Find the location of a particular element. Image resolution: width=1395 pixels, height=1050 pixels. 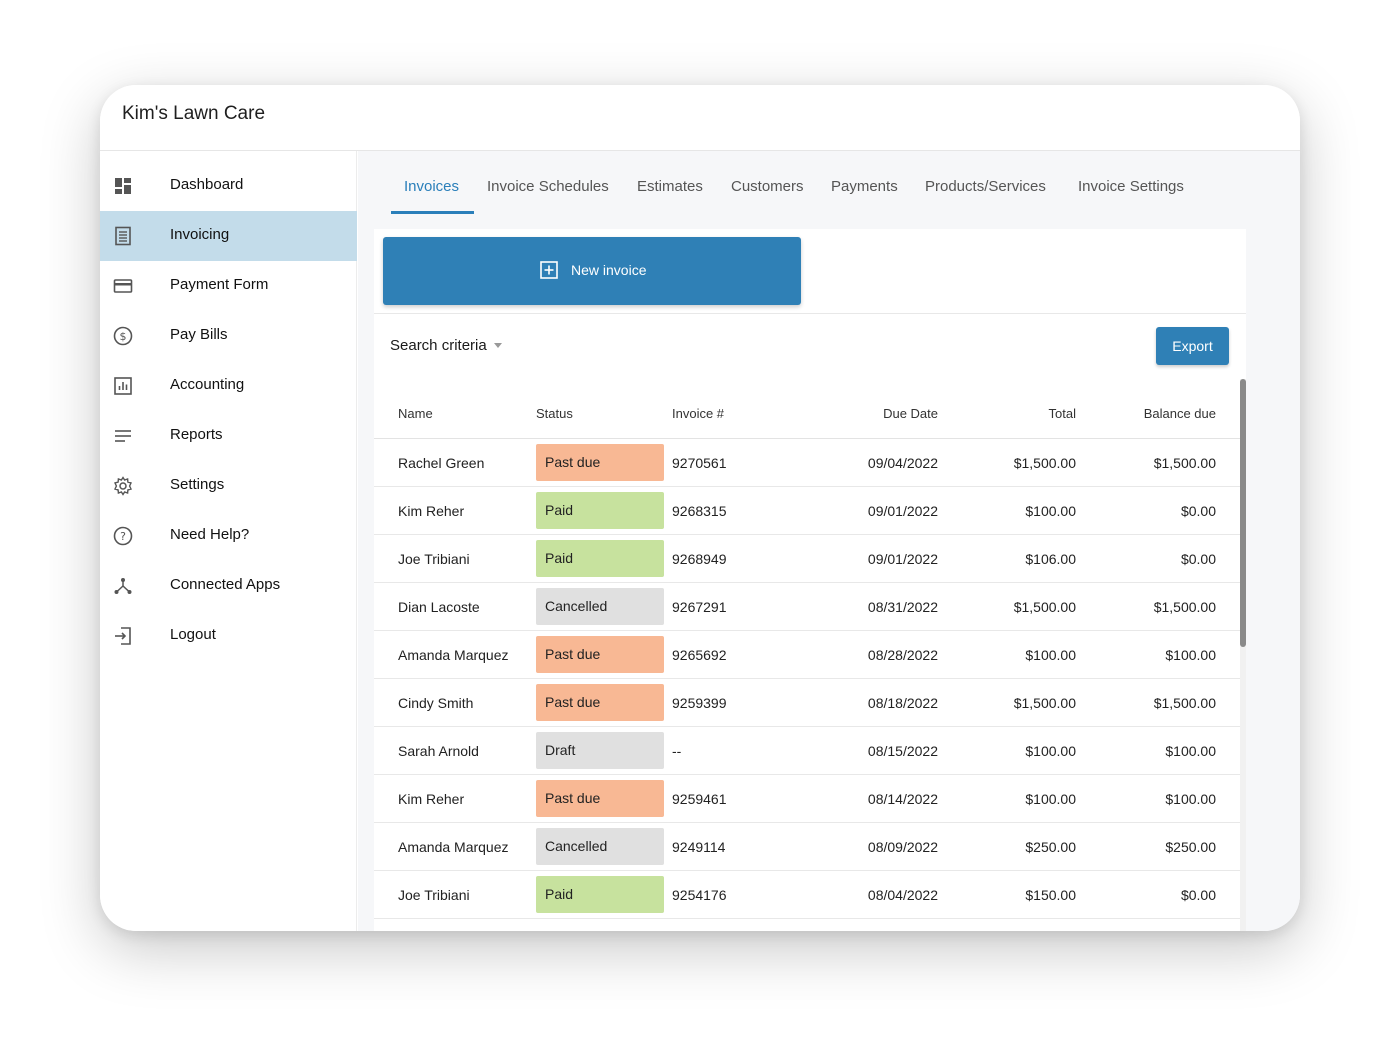

new-invoice-label: New invoice is located at coordinates (609, 270).